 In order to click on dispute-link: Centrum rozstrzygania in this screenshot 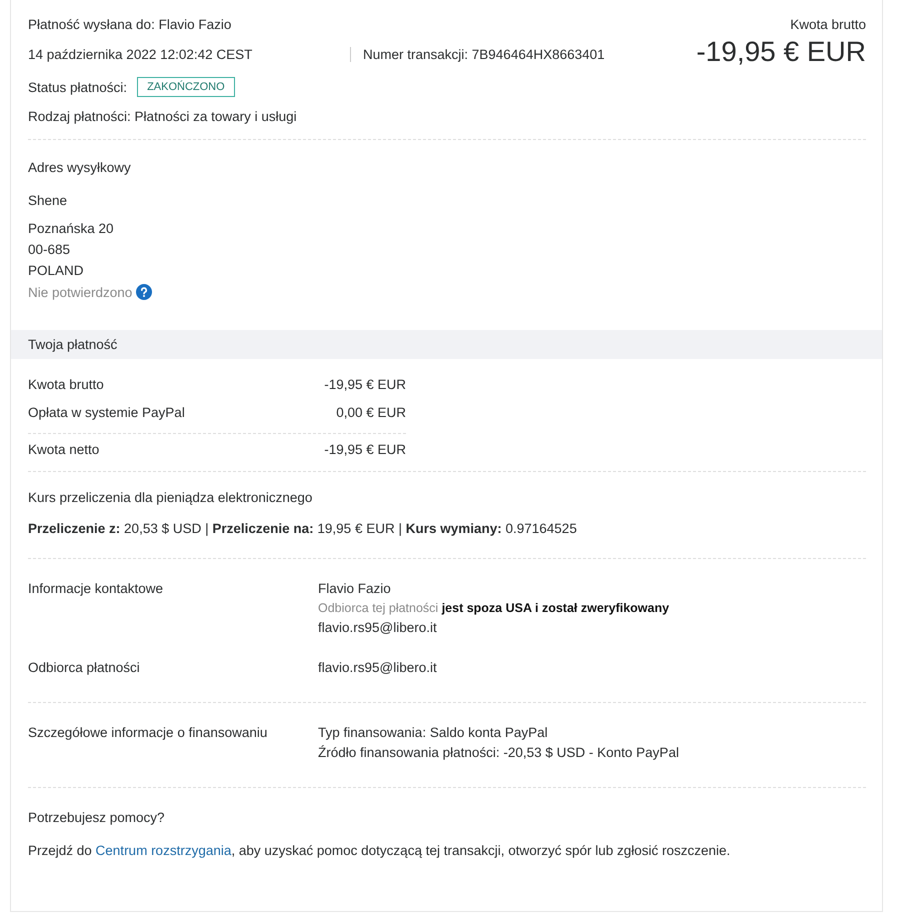, I will do `click(164, 850)`.